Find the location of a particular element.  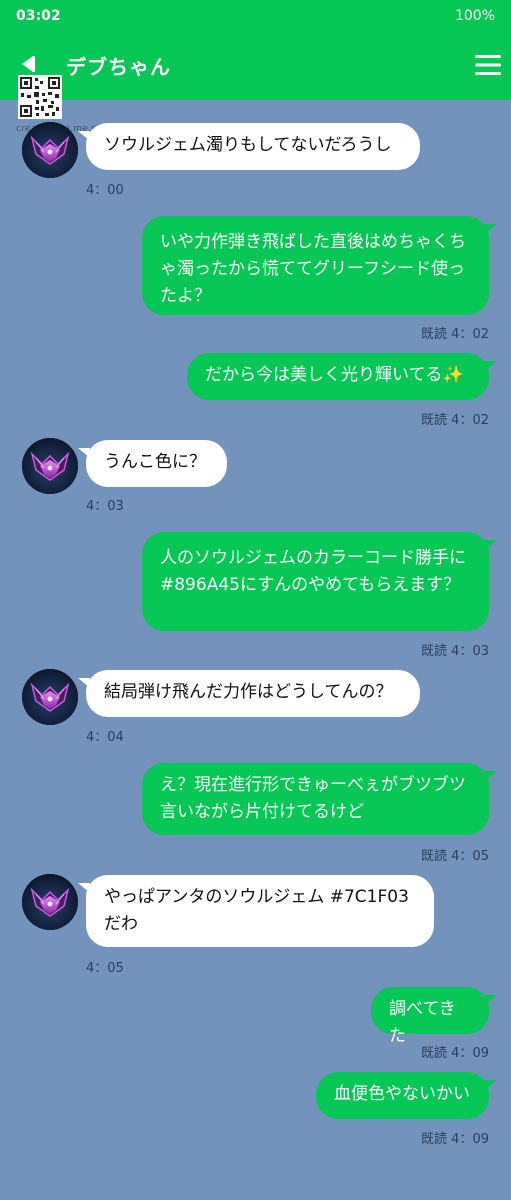

chat-header: デブちゃん is located at coordinates (255, 66).